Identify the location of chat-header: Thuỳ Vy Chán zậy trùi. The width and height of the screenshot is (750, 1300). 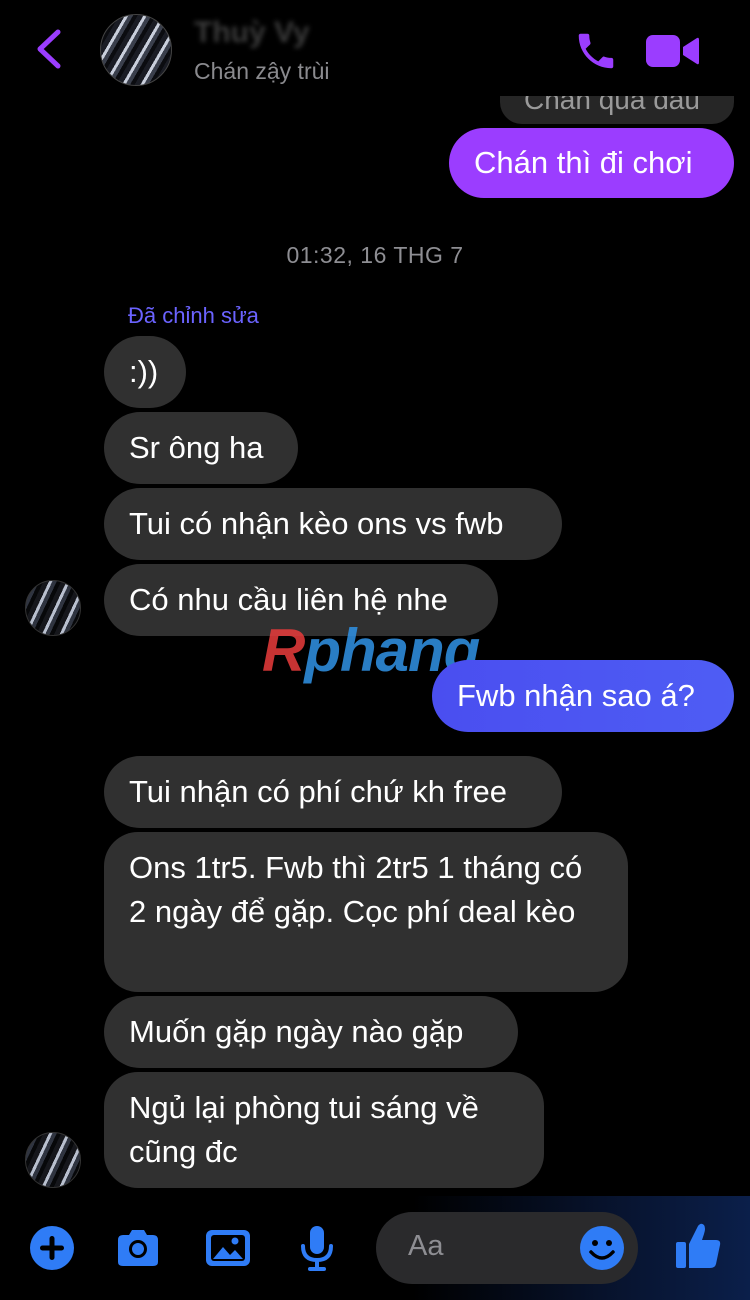
(375, 48).